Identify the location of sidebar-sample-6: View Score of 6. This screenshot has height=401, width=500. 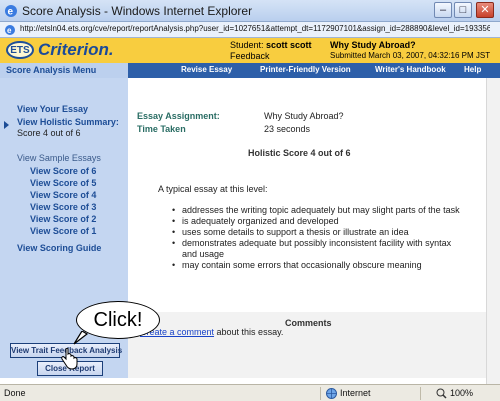
(63, 171).